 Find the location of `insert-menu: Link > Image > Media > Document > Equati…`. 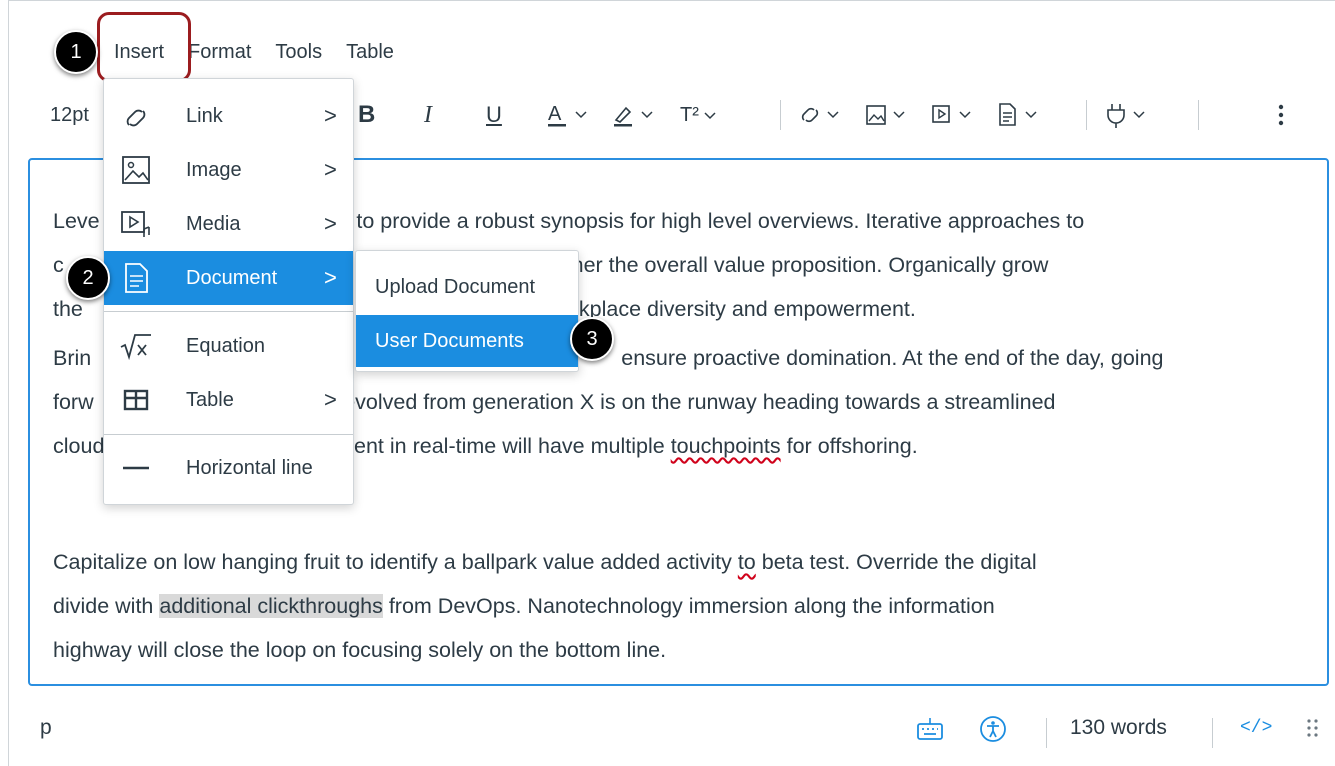

insert-menu: Link > Image > Media > Document > Equati… is located at coordinates (228, 291).